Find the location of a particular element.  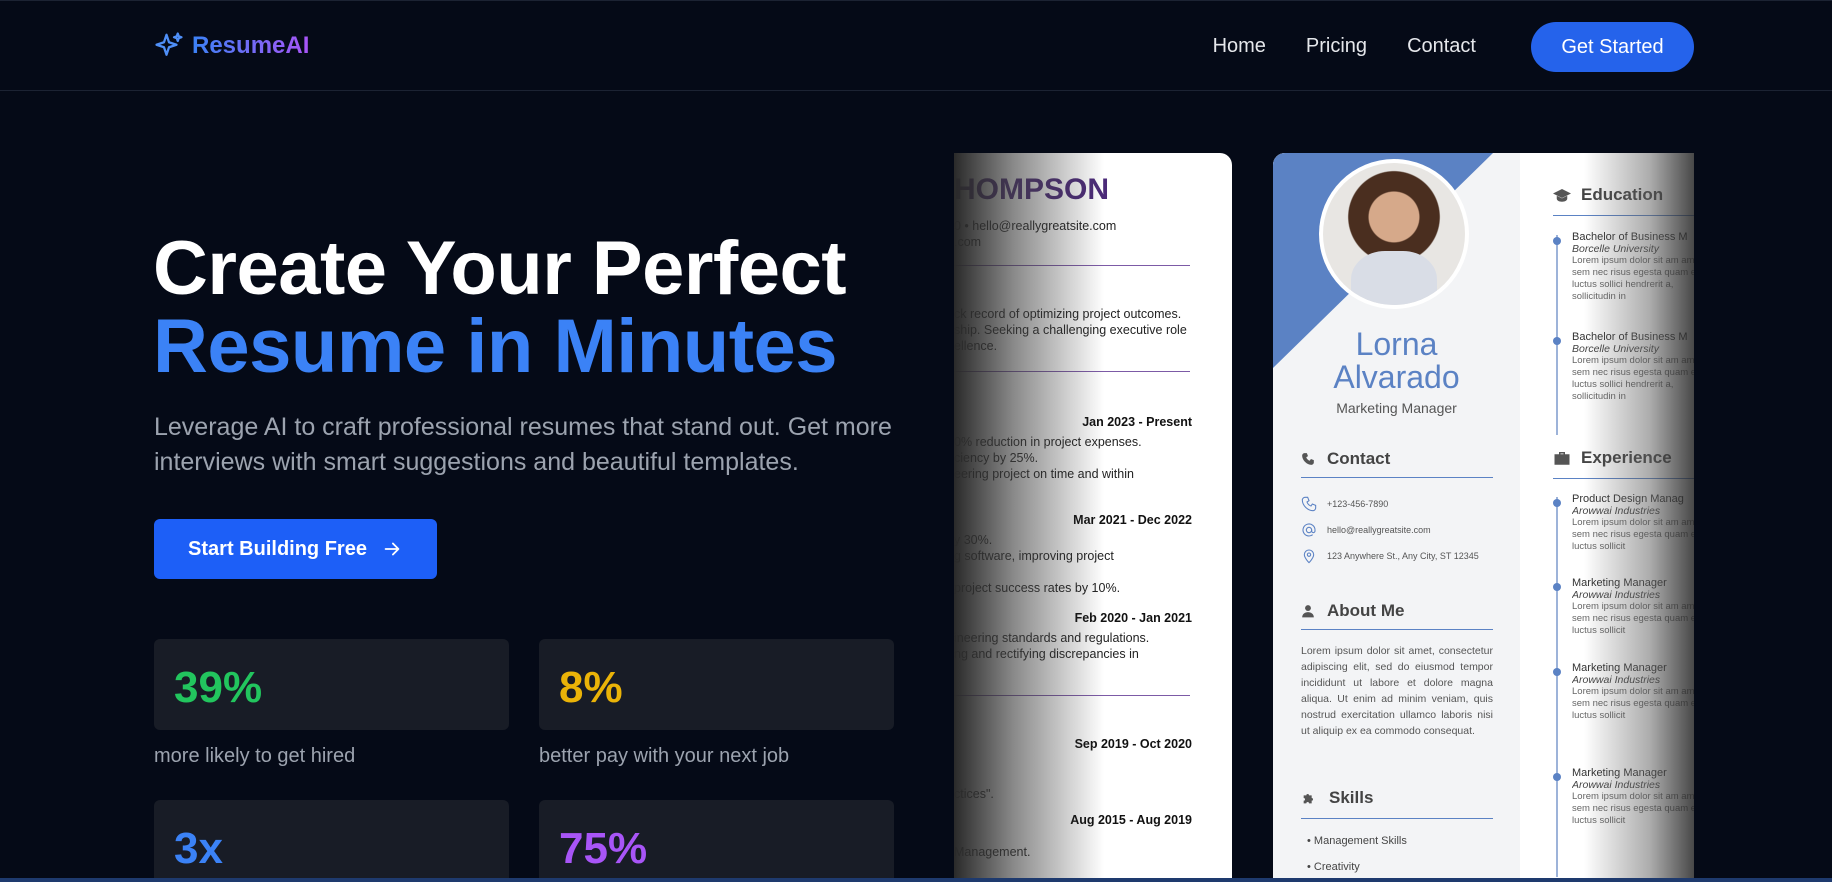

nav-link-pricing: Pricing is located at coordinates (1336, 46).